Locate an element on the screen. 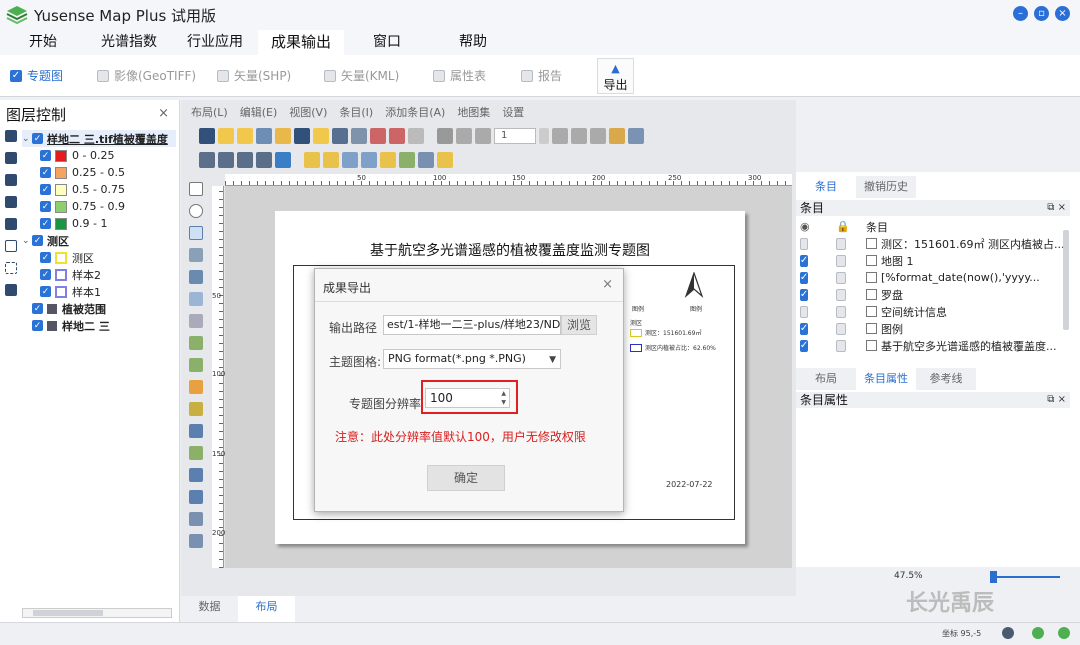  thematic-map-option: ✓ 专题图 is located at coordinates (36, 75).